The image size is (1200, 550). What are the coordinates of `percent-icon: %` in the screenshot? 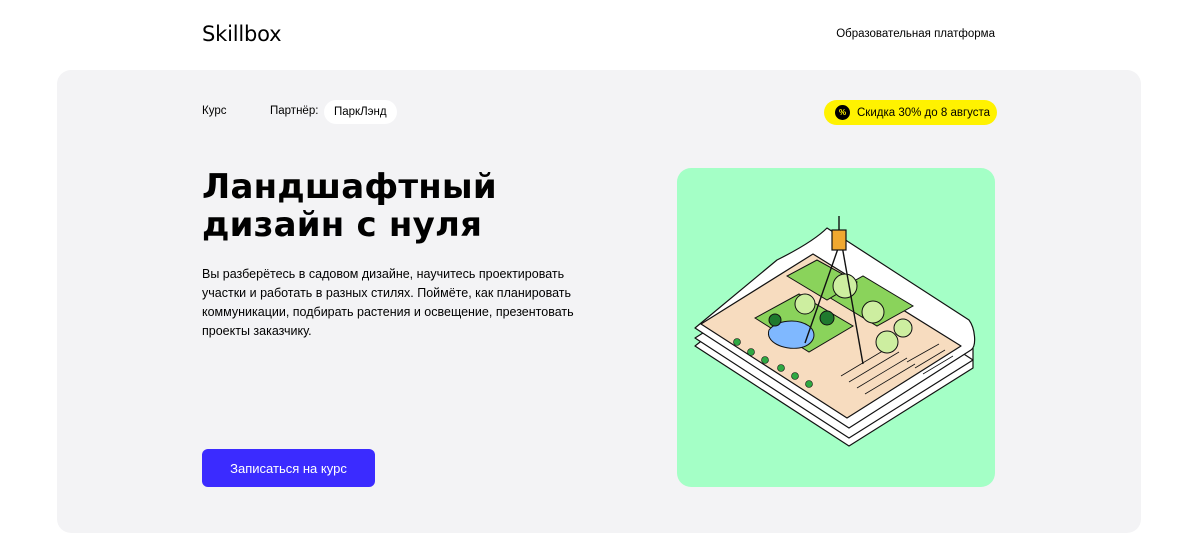 It's located at (842, 112).